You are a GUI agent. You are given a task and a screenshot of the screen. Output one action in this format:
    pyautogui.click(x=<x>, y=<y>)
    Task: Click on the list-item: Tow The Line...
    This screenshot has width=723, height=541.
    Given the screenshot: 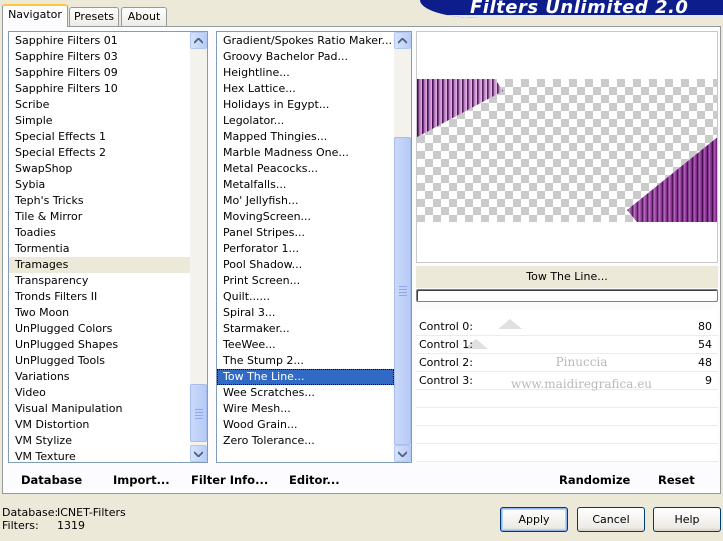 What is the action you would take?
    pyautogui.click(x=305, y=377)
    